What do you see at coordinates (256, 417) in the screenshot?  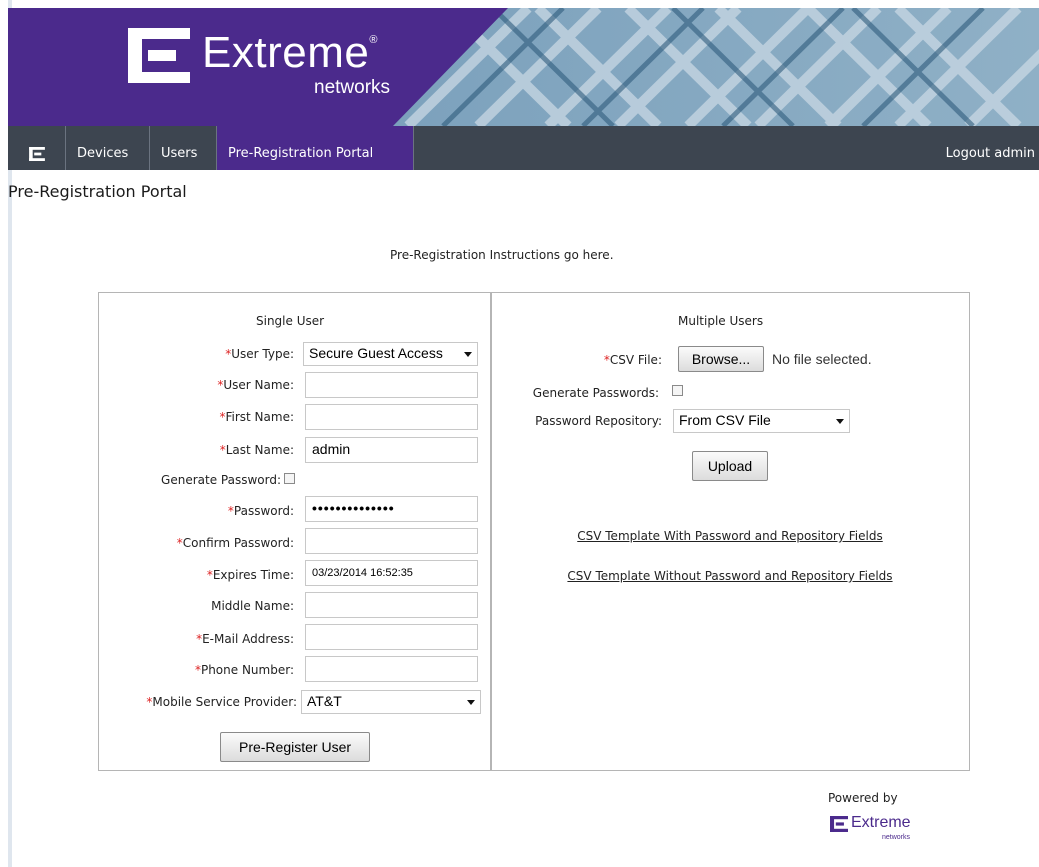 I see `first-name-label: *First Name:` at bounding box center [256, 417].